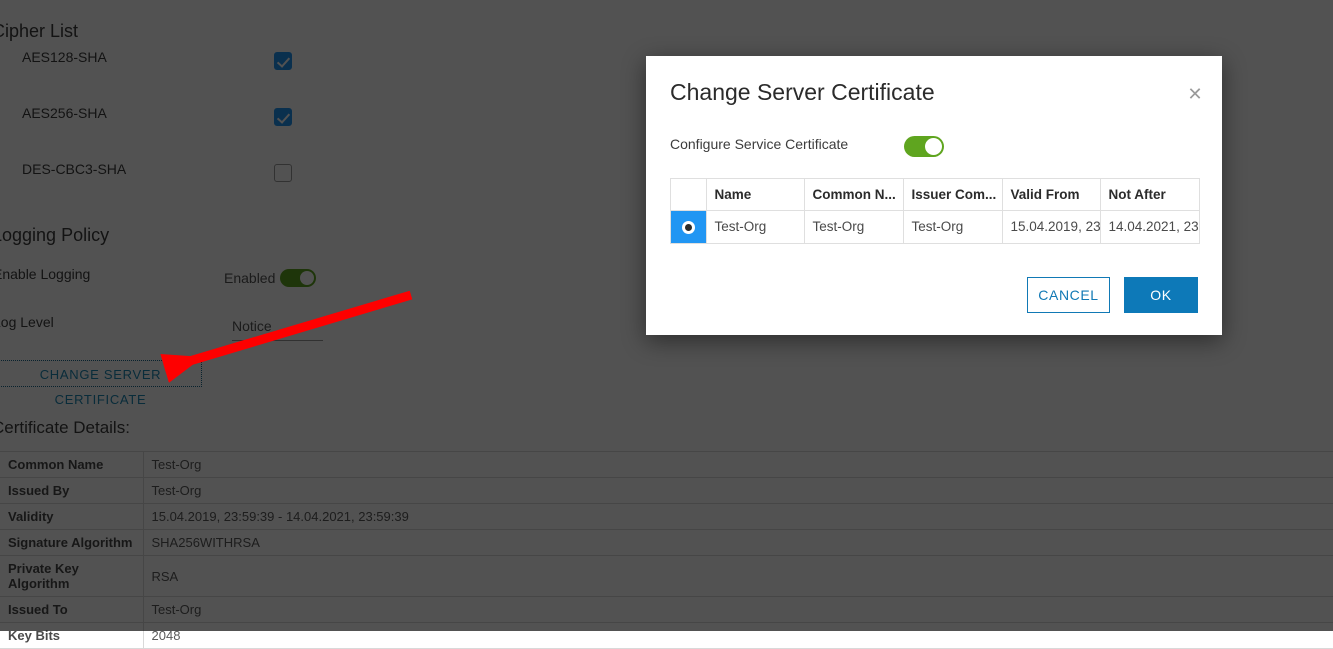 This screenshot has height=649, width=1333. I want to click on cell-common-name: Test-Org, so click(854, 226).